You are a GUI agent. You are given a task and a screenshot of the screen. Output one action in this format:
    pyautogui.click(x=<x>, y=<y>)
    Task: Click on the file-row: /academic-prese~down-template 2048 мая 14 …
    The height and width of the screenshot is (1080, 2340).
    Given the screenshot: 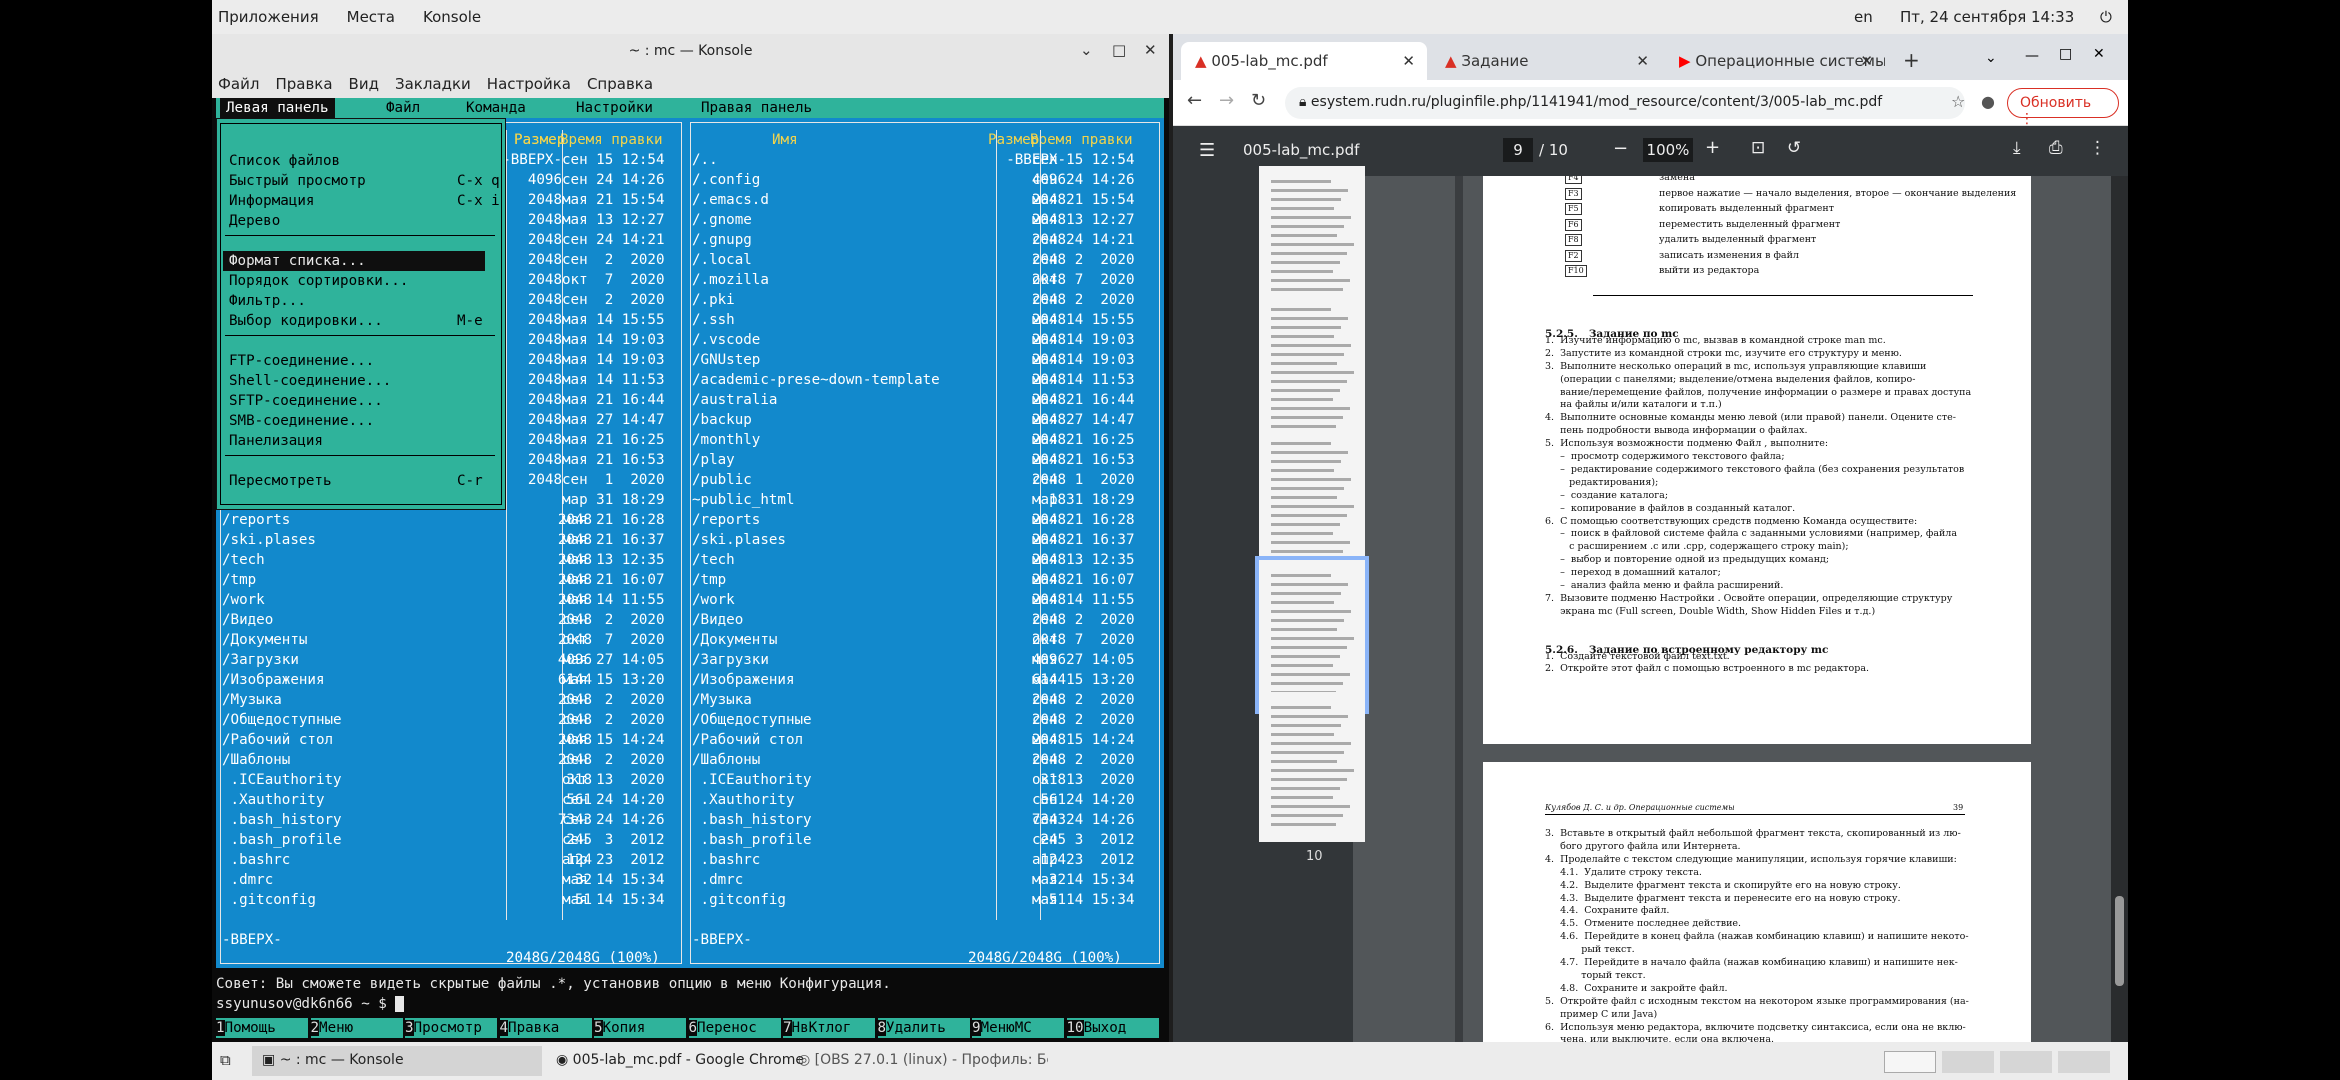 What is the action you would take?
    pyautogui.click(x=928, y=380)
    